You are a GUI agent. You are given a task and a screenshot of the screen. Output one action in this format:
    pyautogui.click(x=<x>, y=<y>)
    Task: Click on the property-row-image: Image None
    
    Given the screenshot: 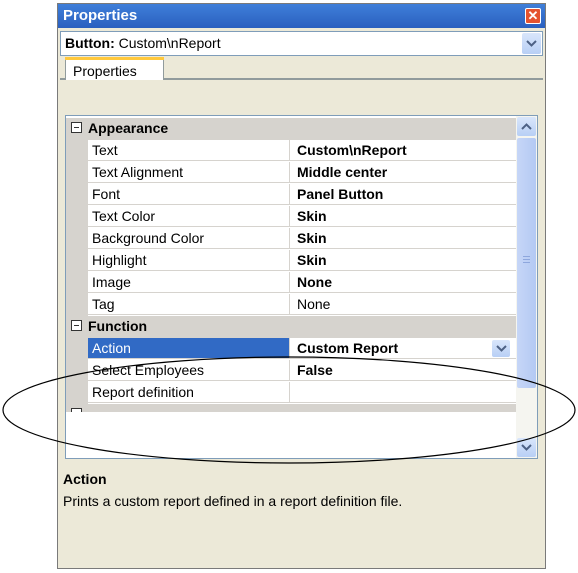 What is the action you would take?
    pyautogui.click(x=291, y=283)
    